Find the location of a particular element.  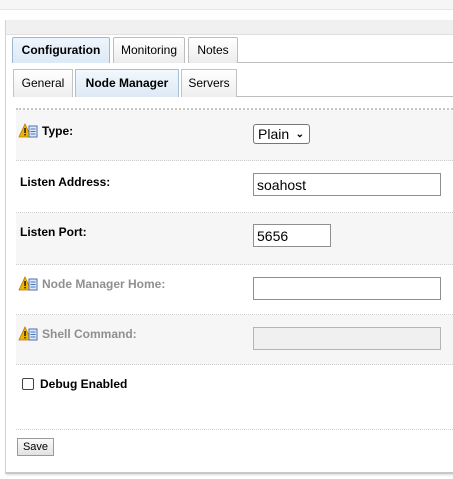

type-label: Type: is located at coordinates (58, 131).